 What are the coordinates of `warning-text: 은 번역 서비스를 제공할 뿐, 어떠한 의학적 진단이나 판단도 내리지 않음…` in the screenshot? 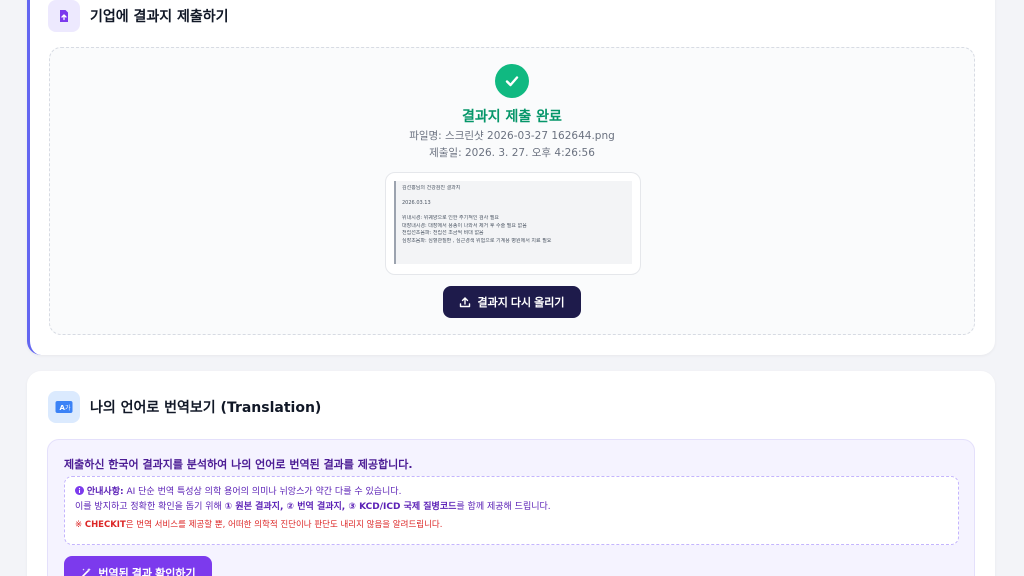 It's located at (284, 525).